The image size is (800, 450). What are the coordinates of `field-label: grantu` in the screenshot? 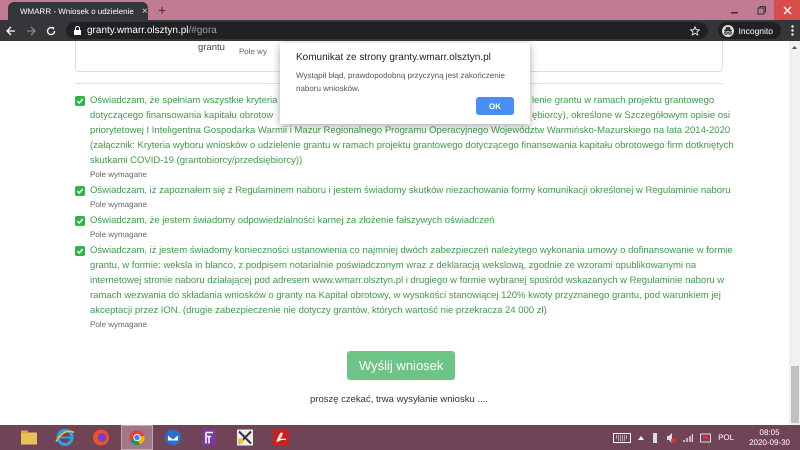 It's located at (211, 48).